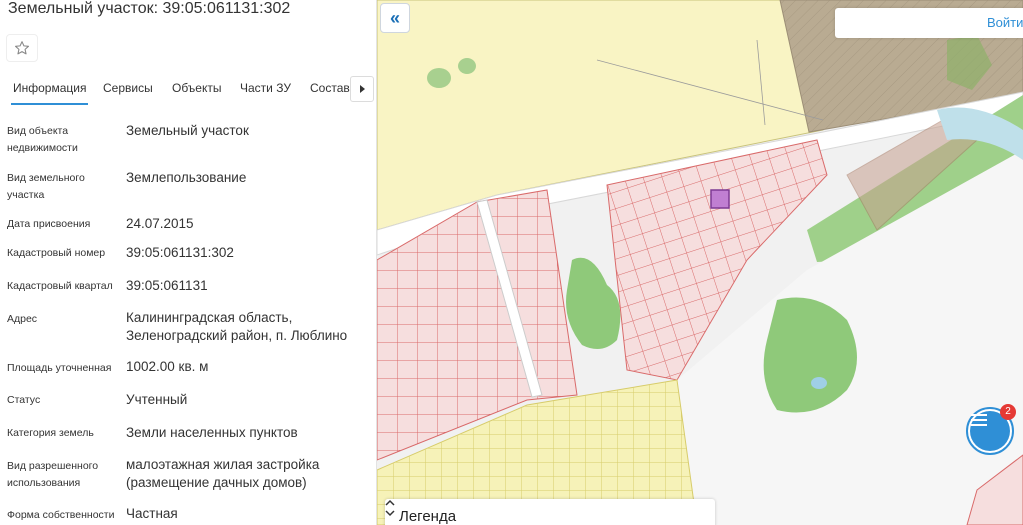  Describe the element at coordinates (197, 88) in the screenshot. I see `tab-objects: Объекты` at that location.